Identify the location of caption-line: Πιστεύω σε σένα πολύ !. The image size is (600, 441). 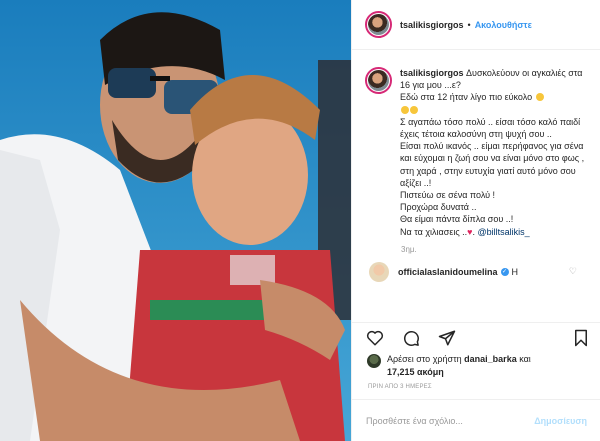
(448, 195).